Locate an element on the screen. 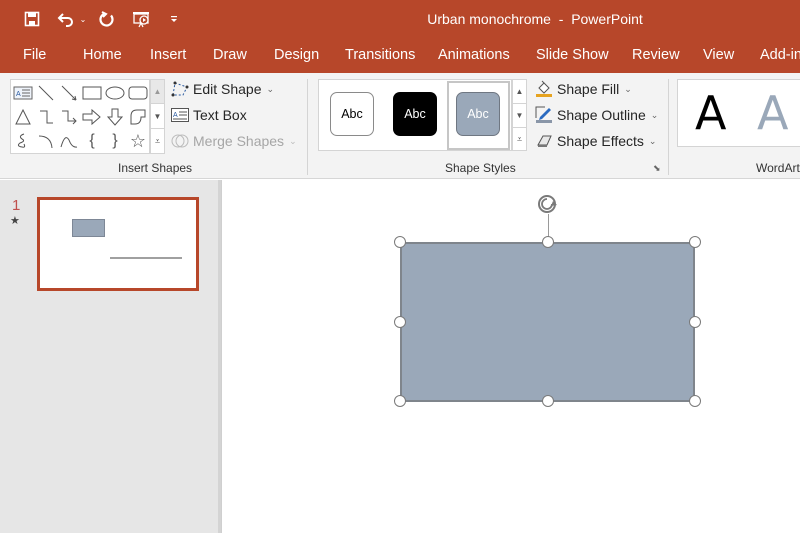 This screenshot has width=800, height=533. tab-design: Design is located at coordinates (296, 55).